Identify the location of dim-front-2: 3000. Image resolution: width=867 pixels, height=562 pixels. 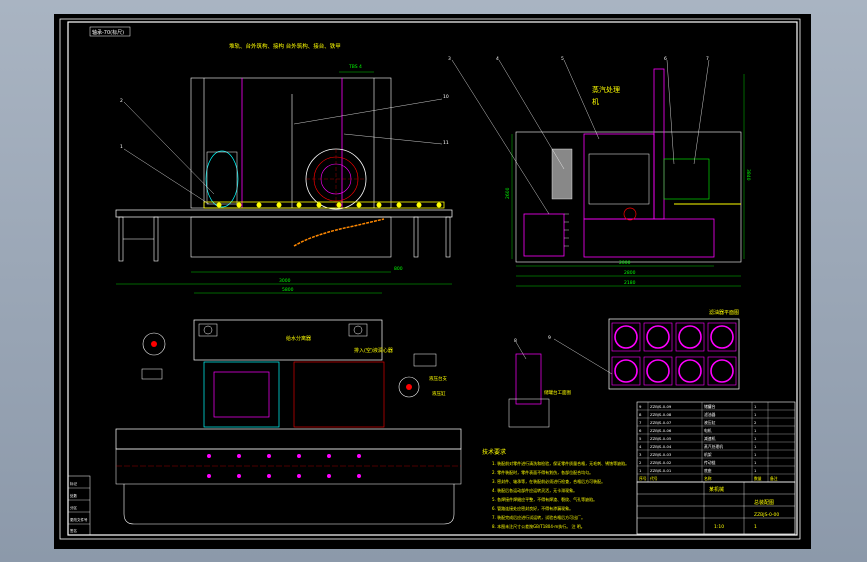
(285, 281).